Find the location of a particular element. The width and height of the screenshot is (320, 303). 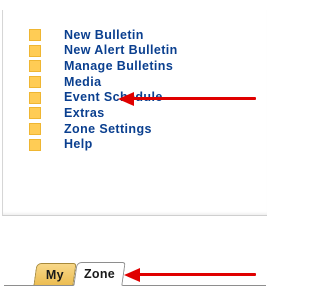

extras-link: Extras is located at coordinates (84, 113).